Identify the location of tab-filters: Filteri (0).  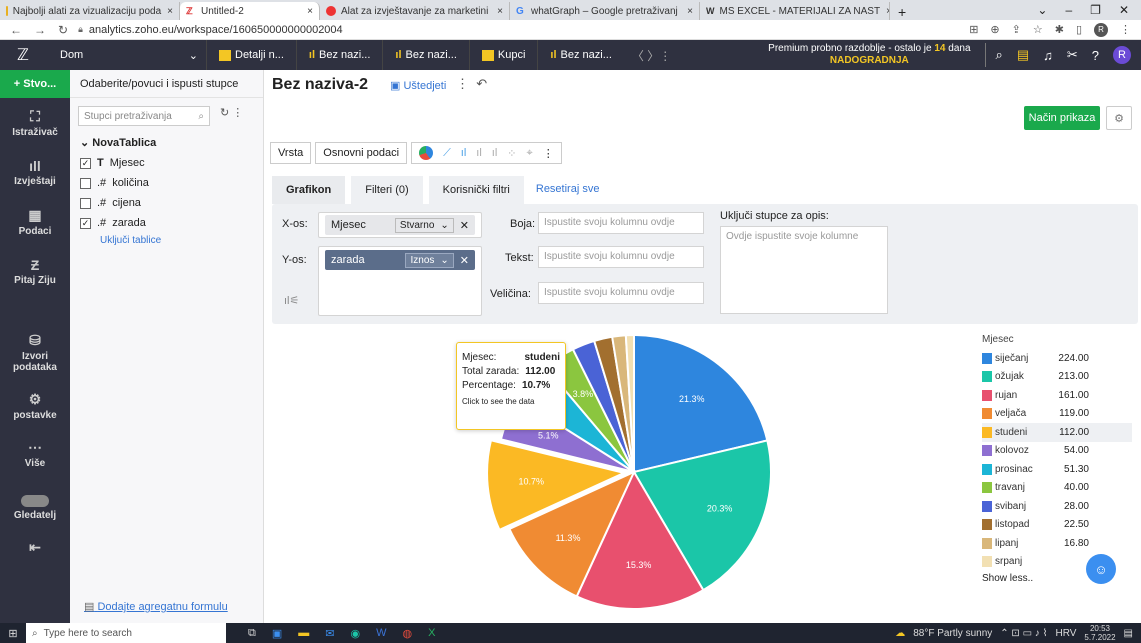
(387, 190).